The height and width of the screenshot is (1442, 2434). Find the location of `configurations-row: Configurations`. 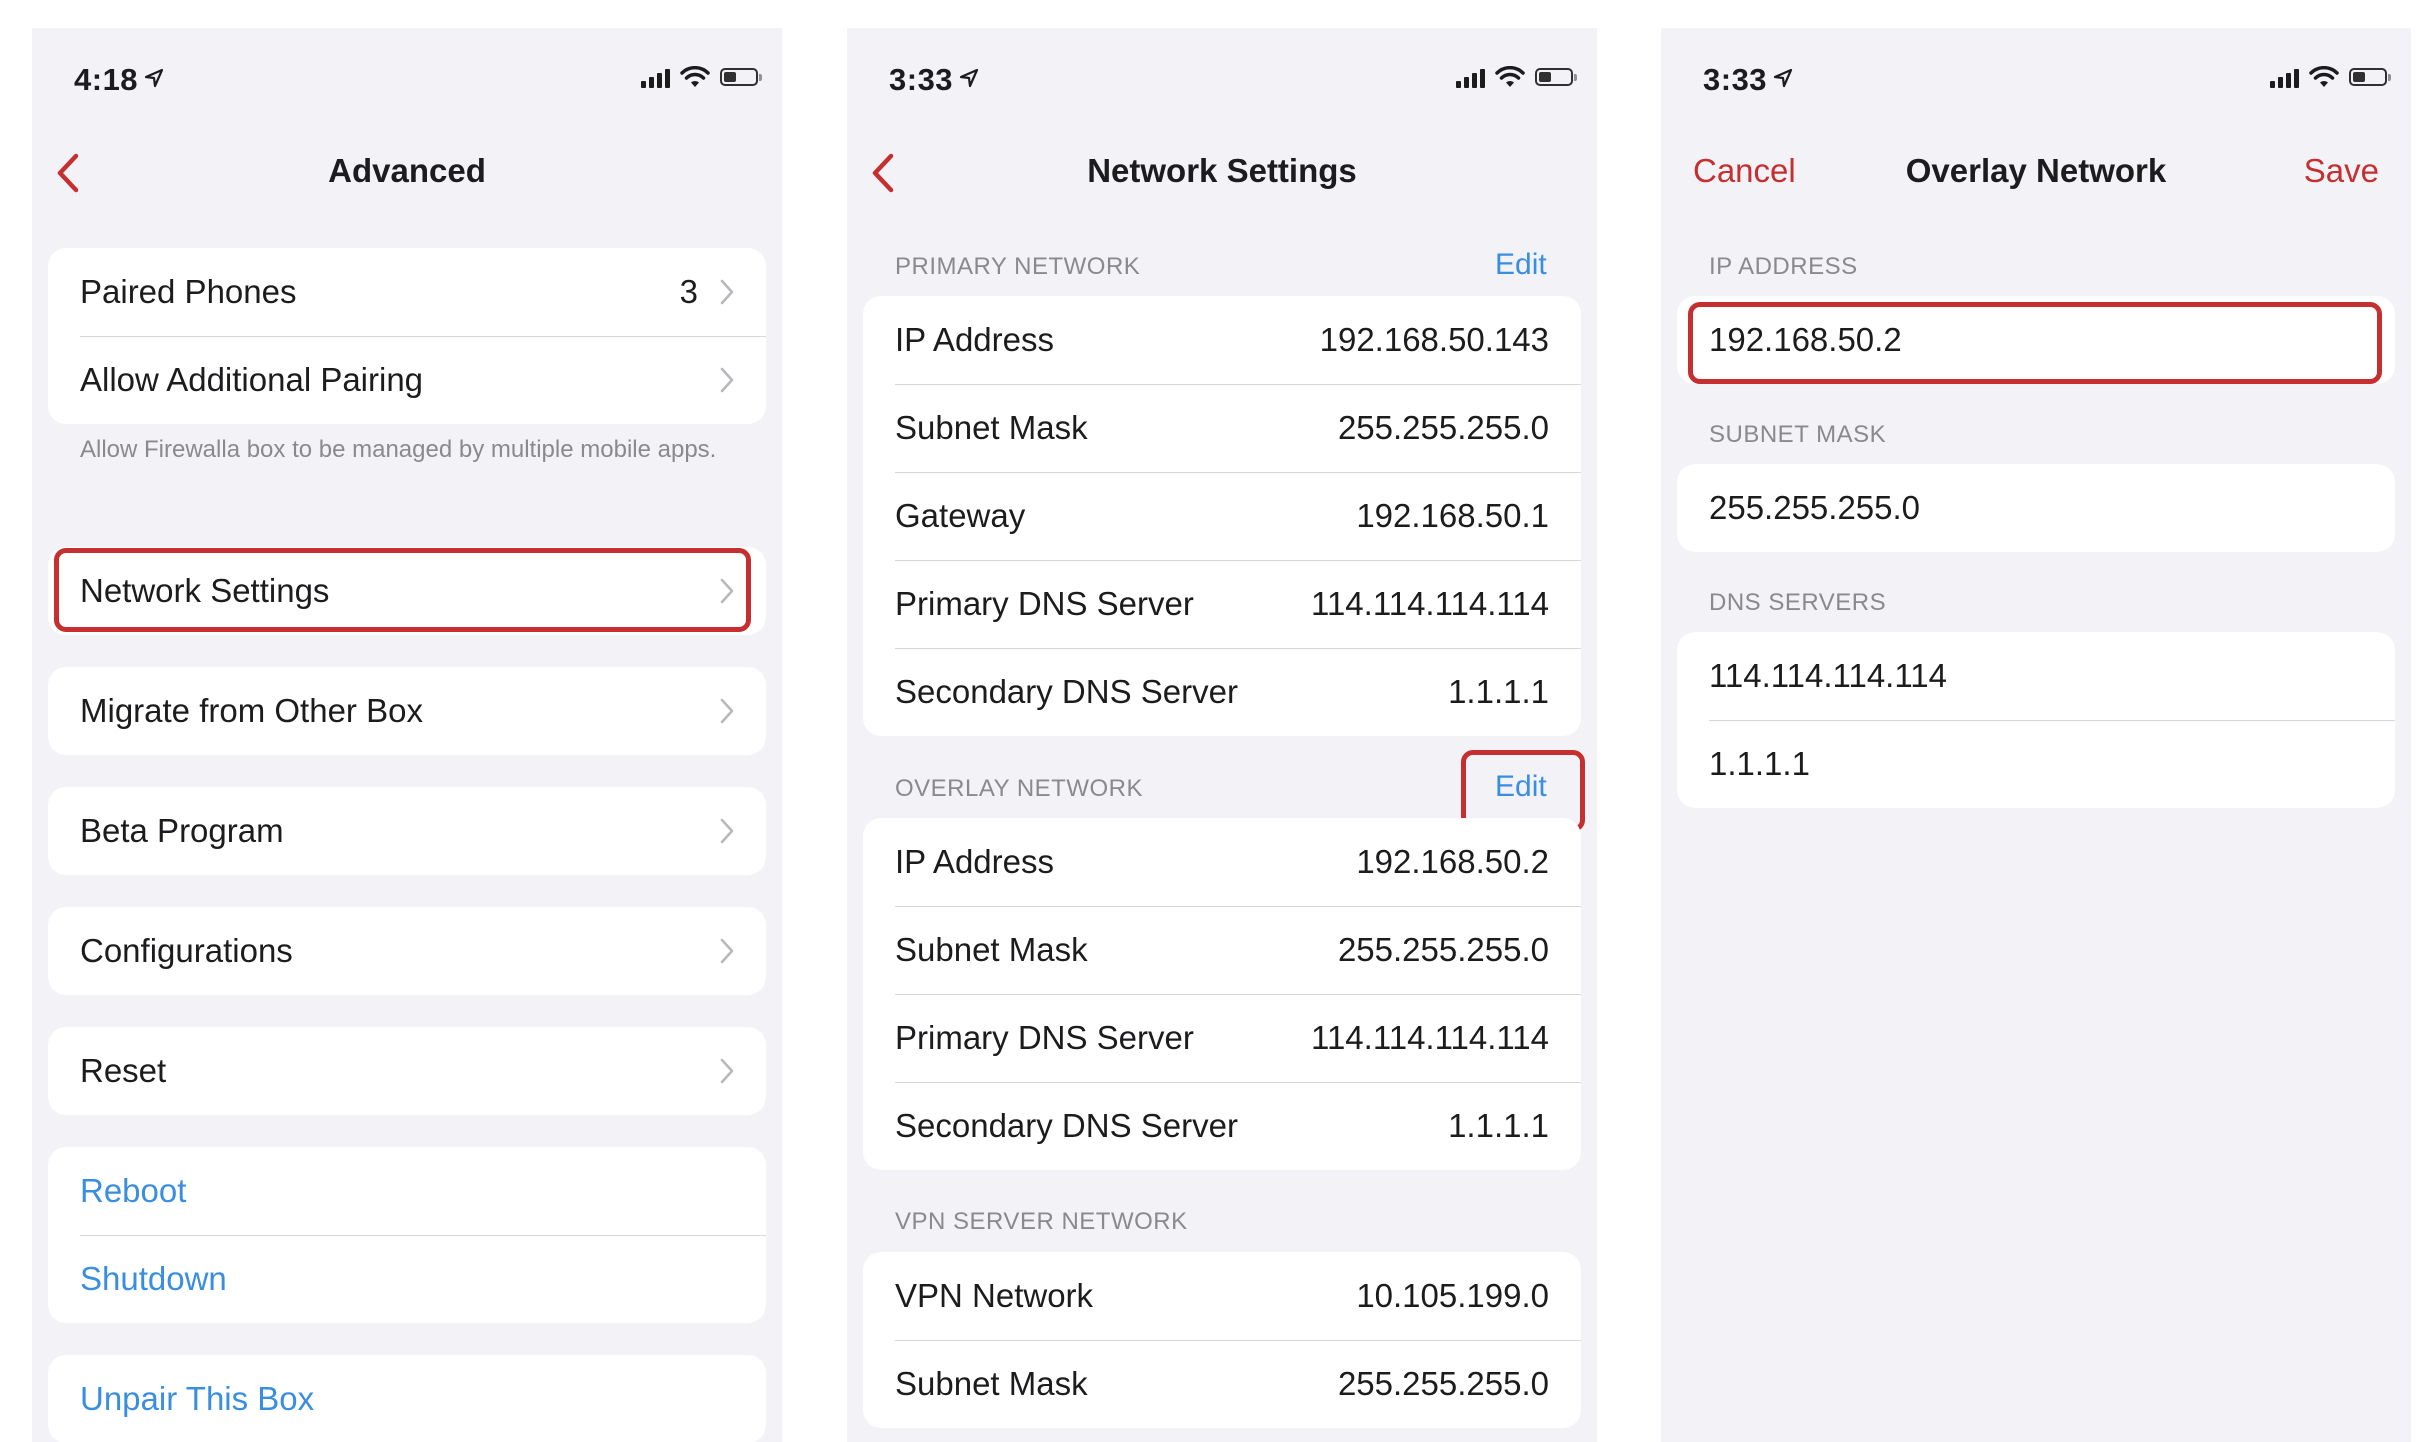

configurations-row: Configurations is located at coordinates (407, 951).